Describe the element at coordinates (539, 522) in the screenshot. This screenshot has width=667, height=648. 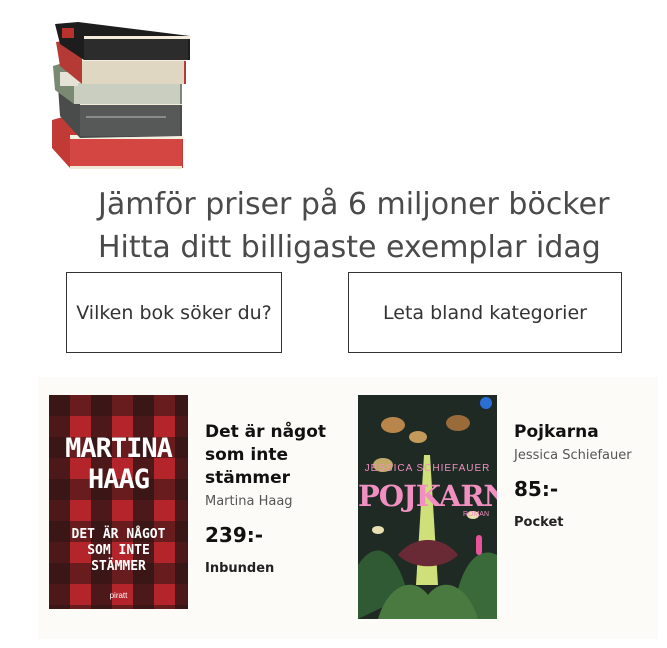
I see `book-format: Pocket` at that location.